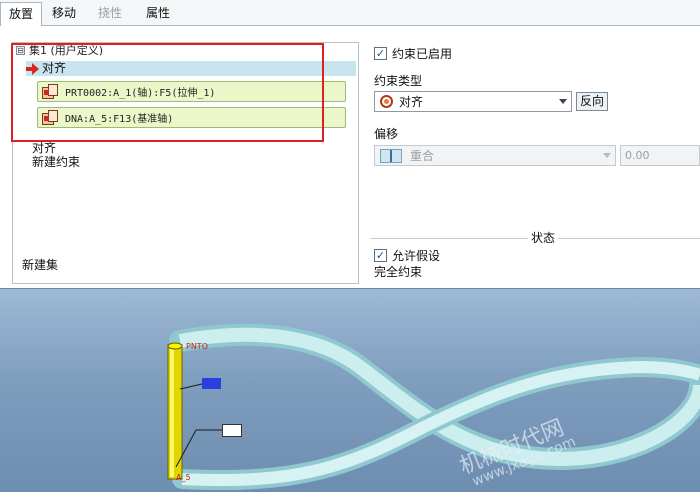 This screenshot has height=492, width=700. Describe the element at coordinates (422, 156) in the screenshot. I see `offset-value: 重合` at that location.